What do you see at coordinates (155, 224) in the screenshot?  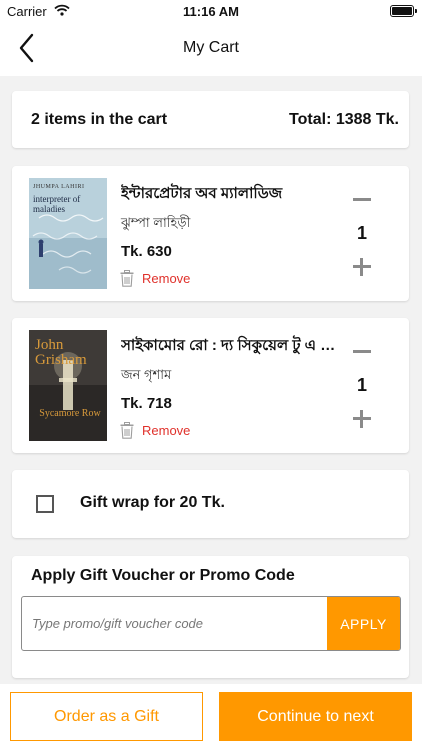 I see `book-author: ঝুম্পা লাহিড়ী` at bounding box center [155, 224].